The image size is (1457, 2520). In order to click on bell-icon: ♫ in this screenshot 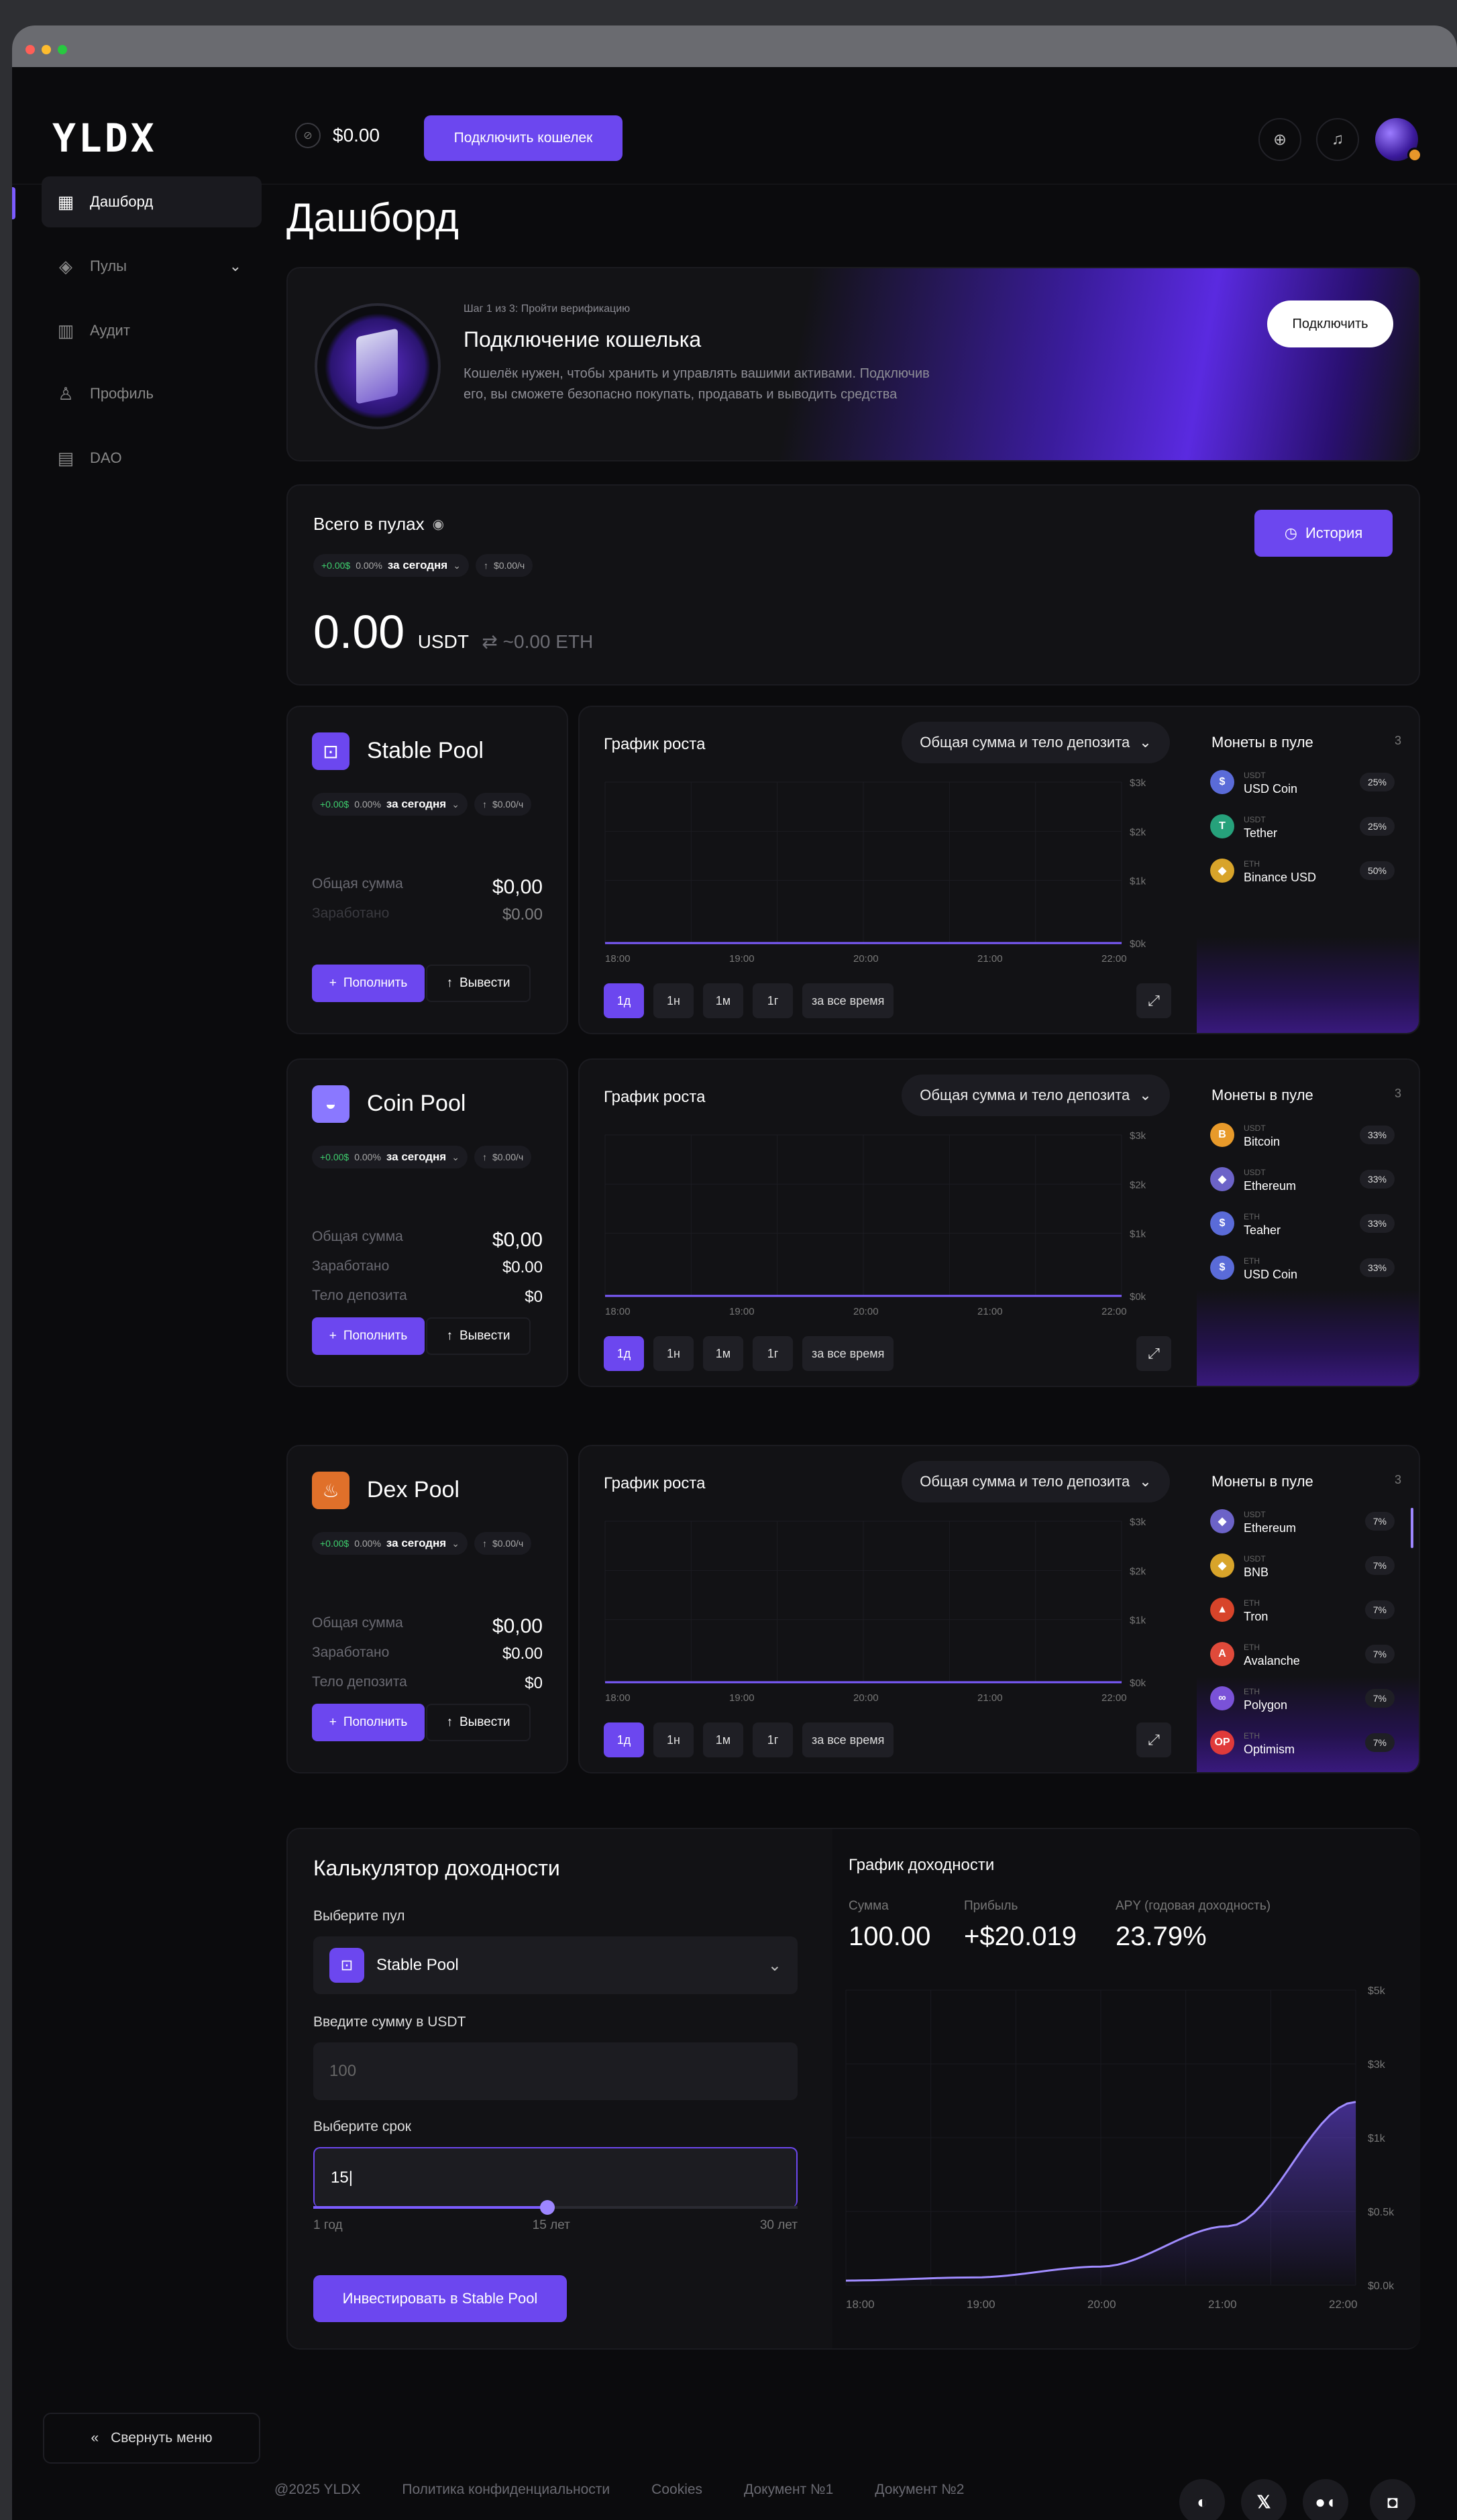, I will do `click(1337, 139)`.